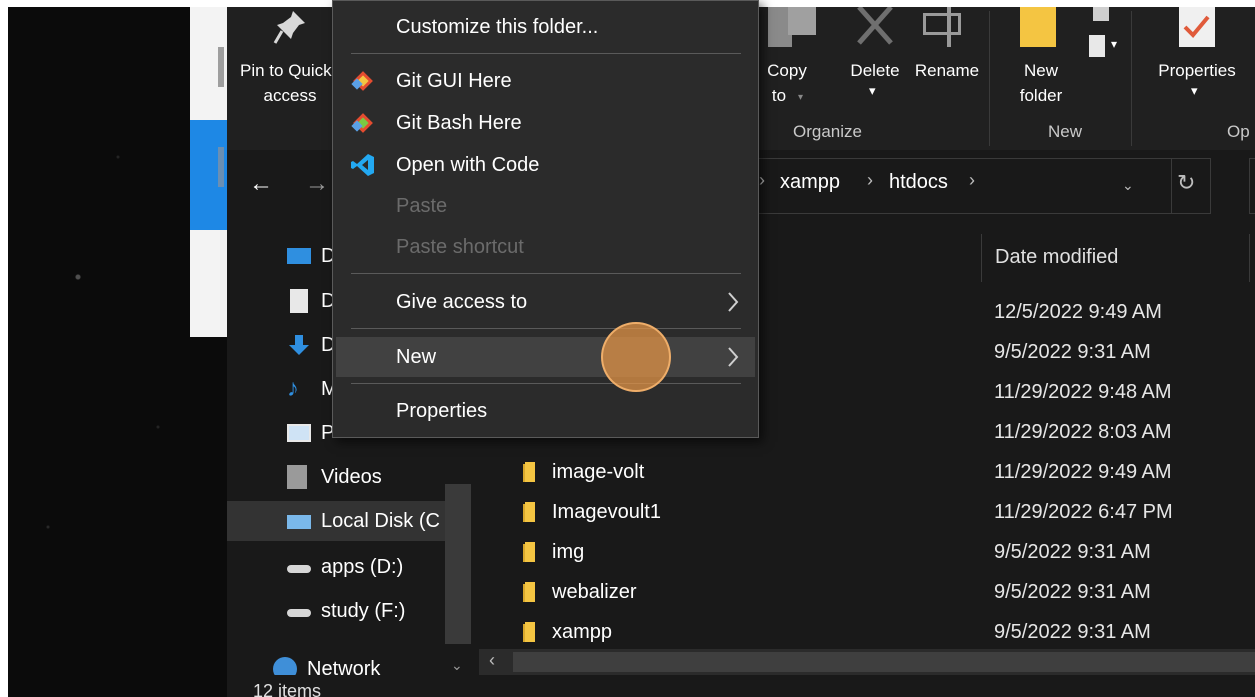 The height and width of the screenshot is (697, 1255). Describe the element at coordinates (545, 302) in the screenshot. I see `menu-item-give-access-to: Give access to` at that location.